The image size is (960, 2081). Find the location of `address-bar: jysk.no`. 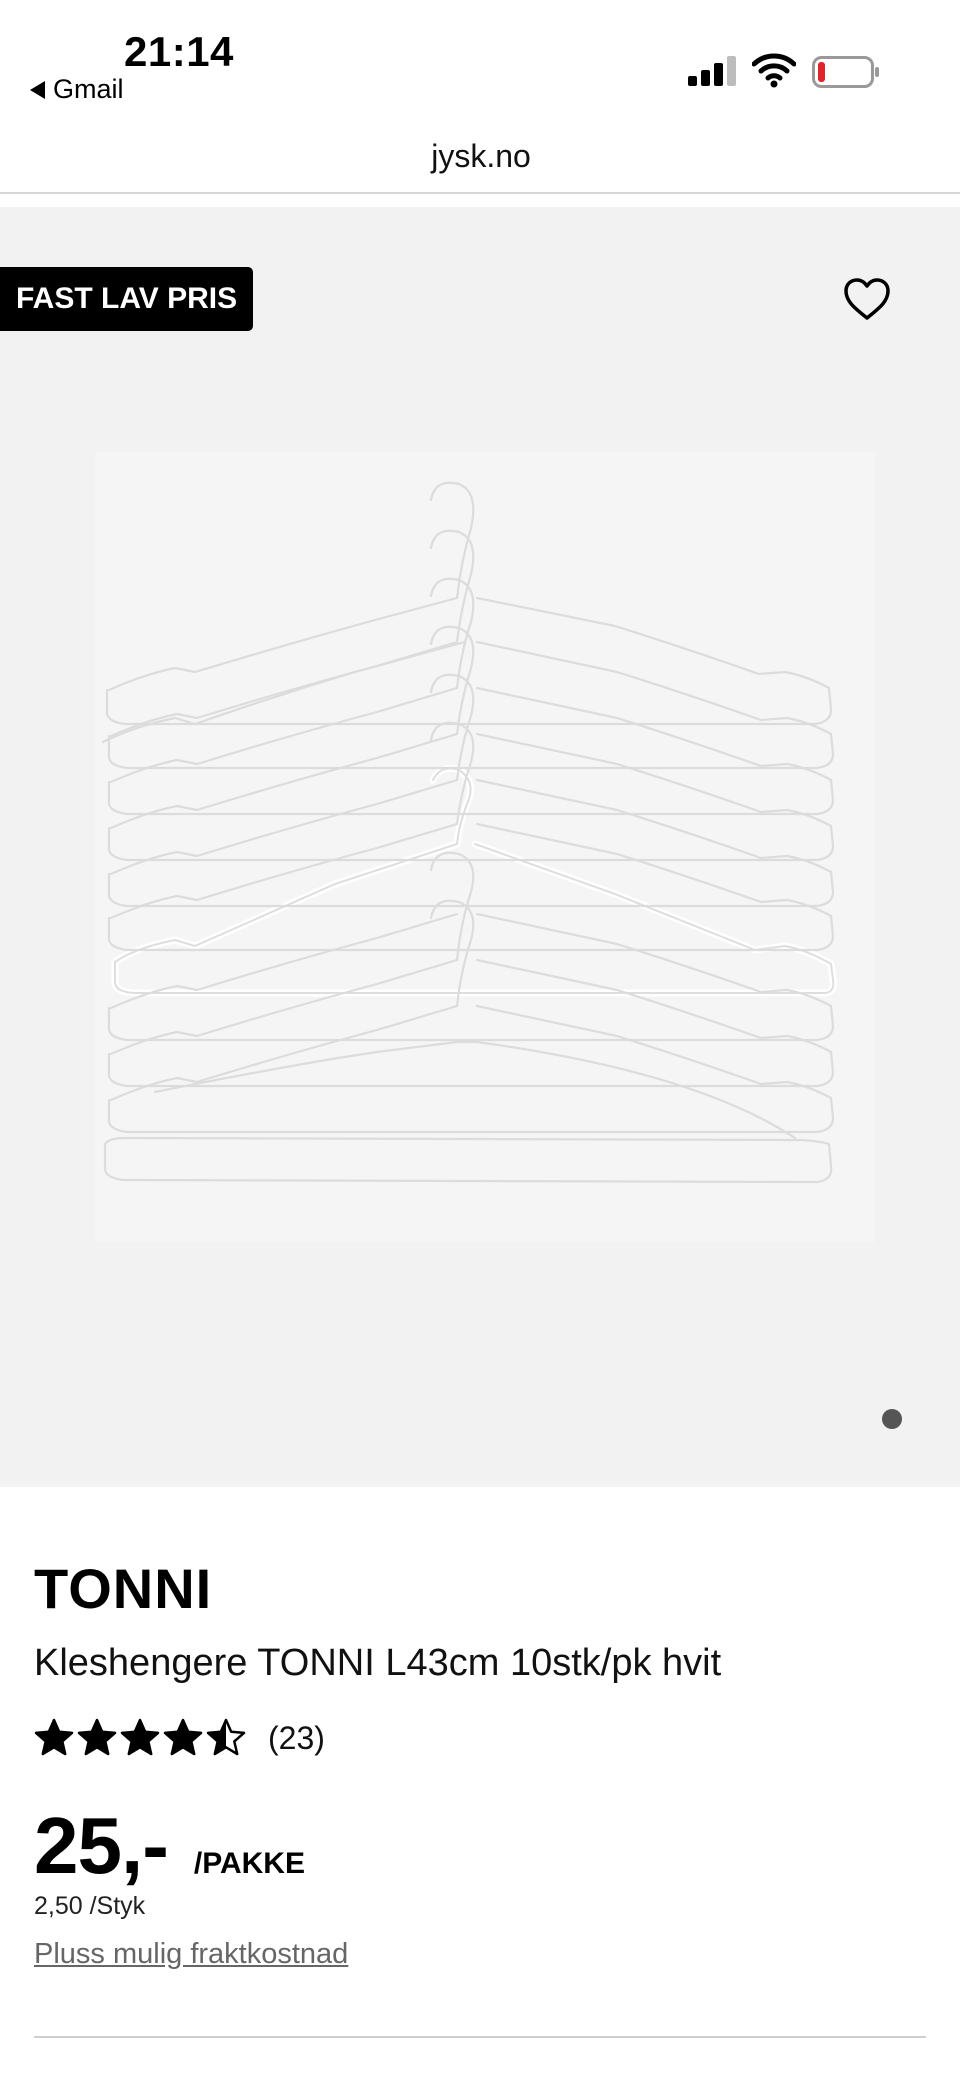

address-bar: jysk.no is located at coordinates (480, 157).